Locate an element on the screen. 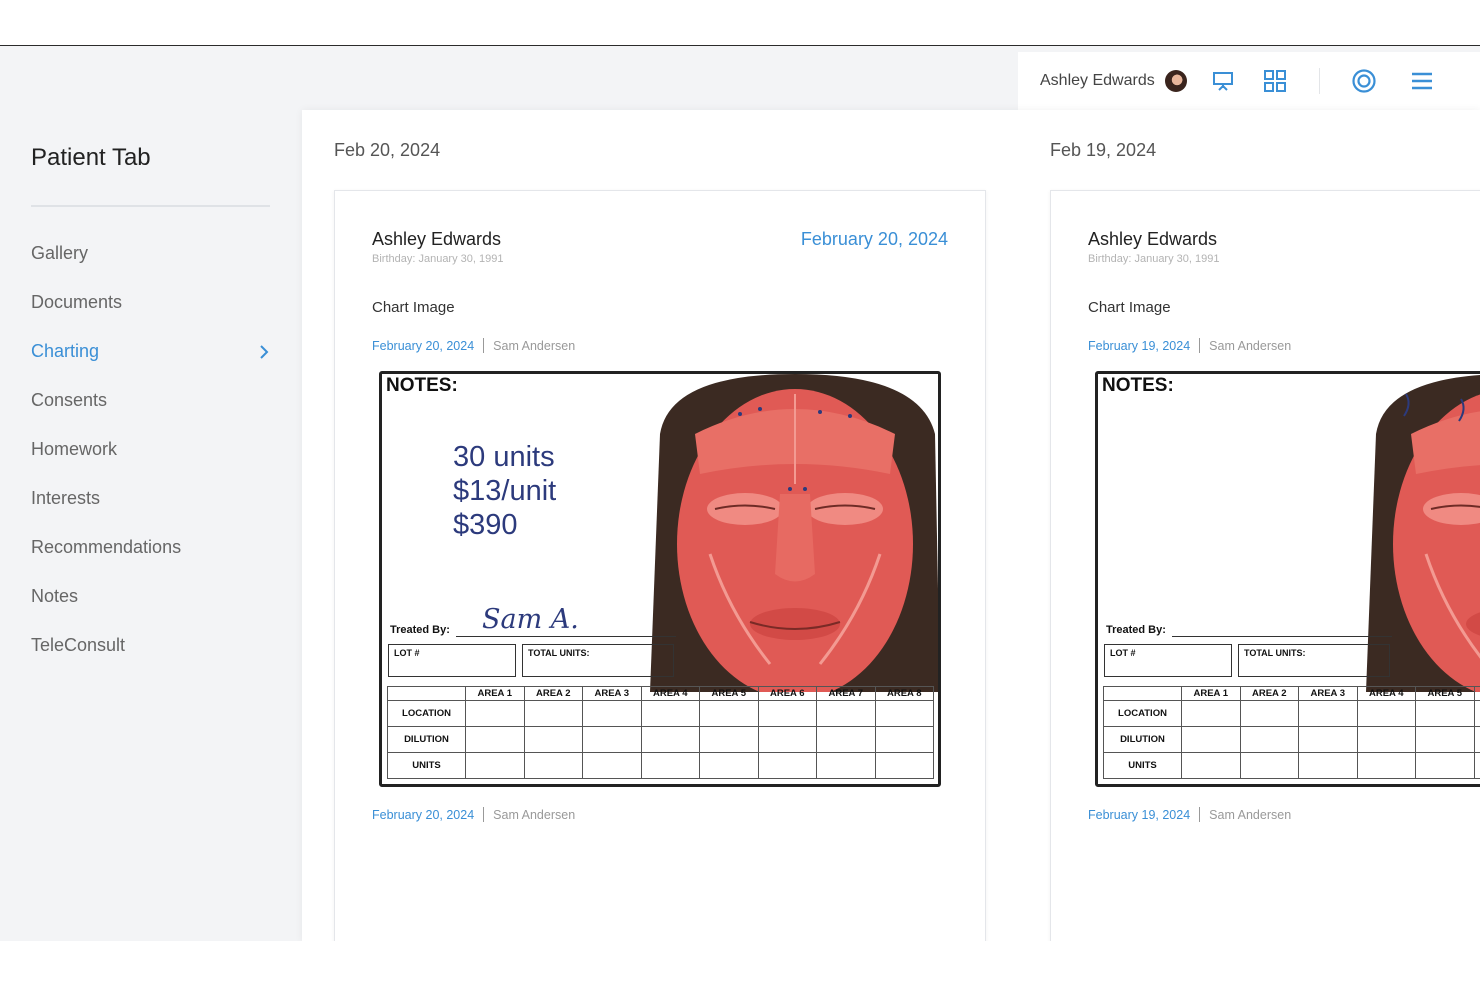  footer-date: February 19, 2024 is located at coordinates (1139, 814).